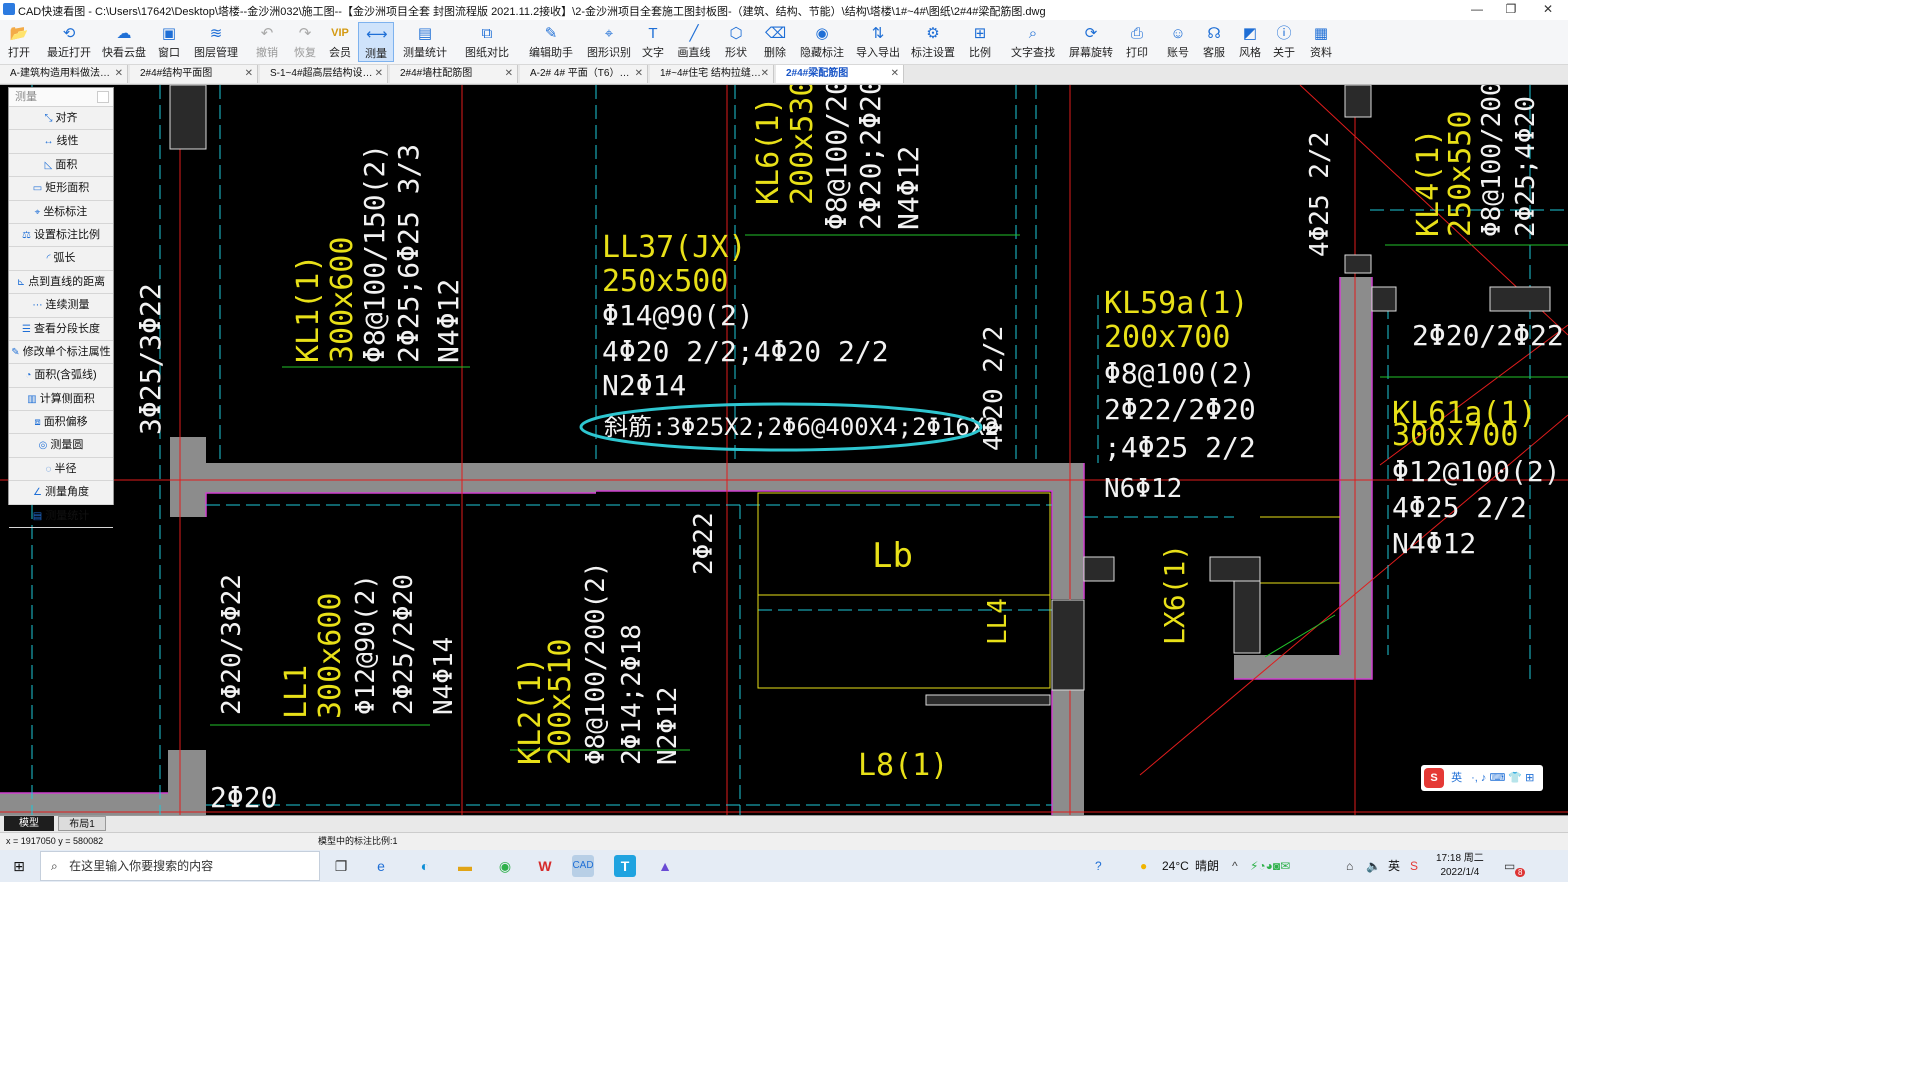  I want to click on measure-item: ✎ 修改单个标注属性, so click(61, 353).